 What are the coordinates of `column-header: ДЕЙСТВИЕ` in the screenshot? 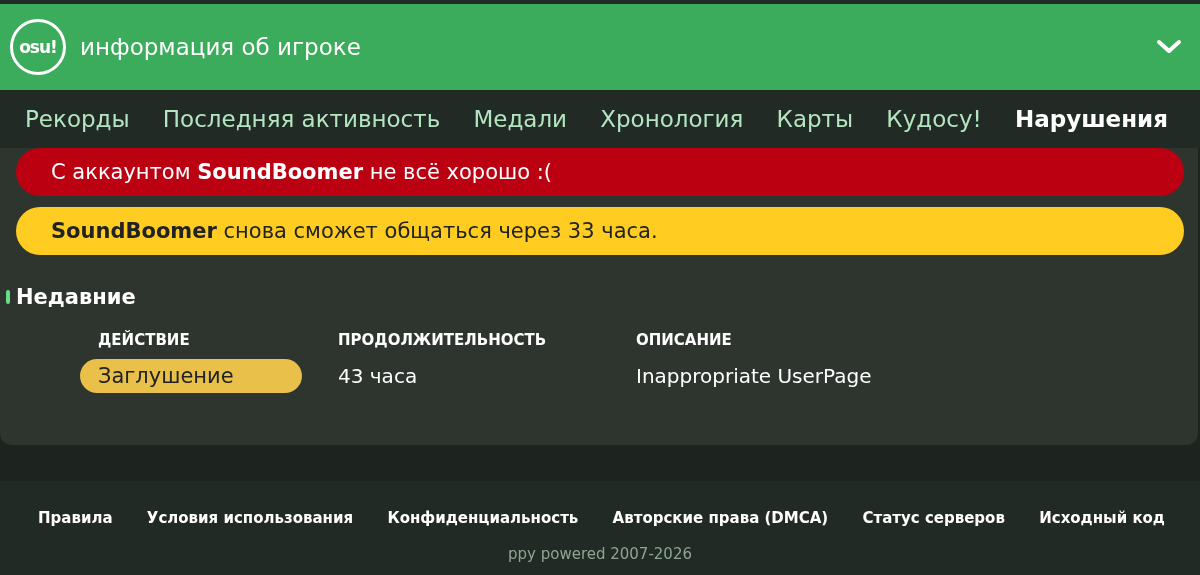 It's located at (144, 340).